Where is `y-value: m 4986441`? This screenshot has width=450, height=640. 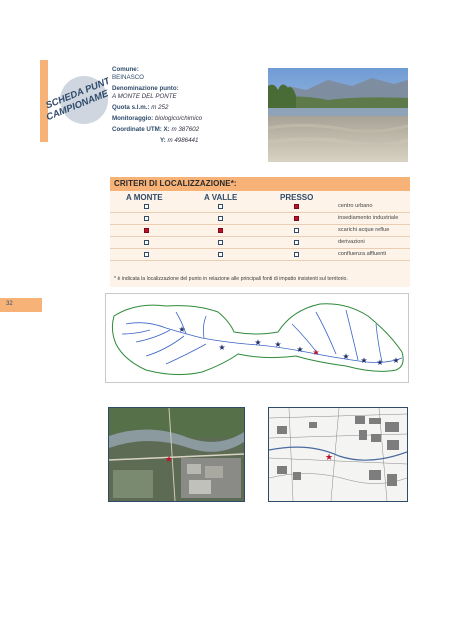 y-value: m 4986441 is located at coordinates (183, 140).